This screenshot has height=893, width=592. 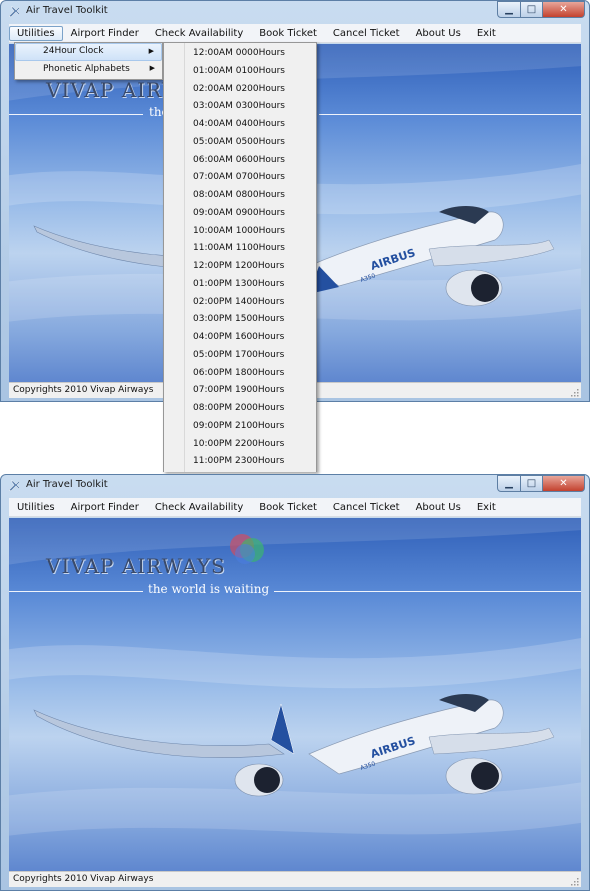 I want to click on clock-menu-item: 11:00PM 2300Hours, so click(x=241, y=462).